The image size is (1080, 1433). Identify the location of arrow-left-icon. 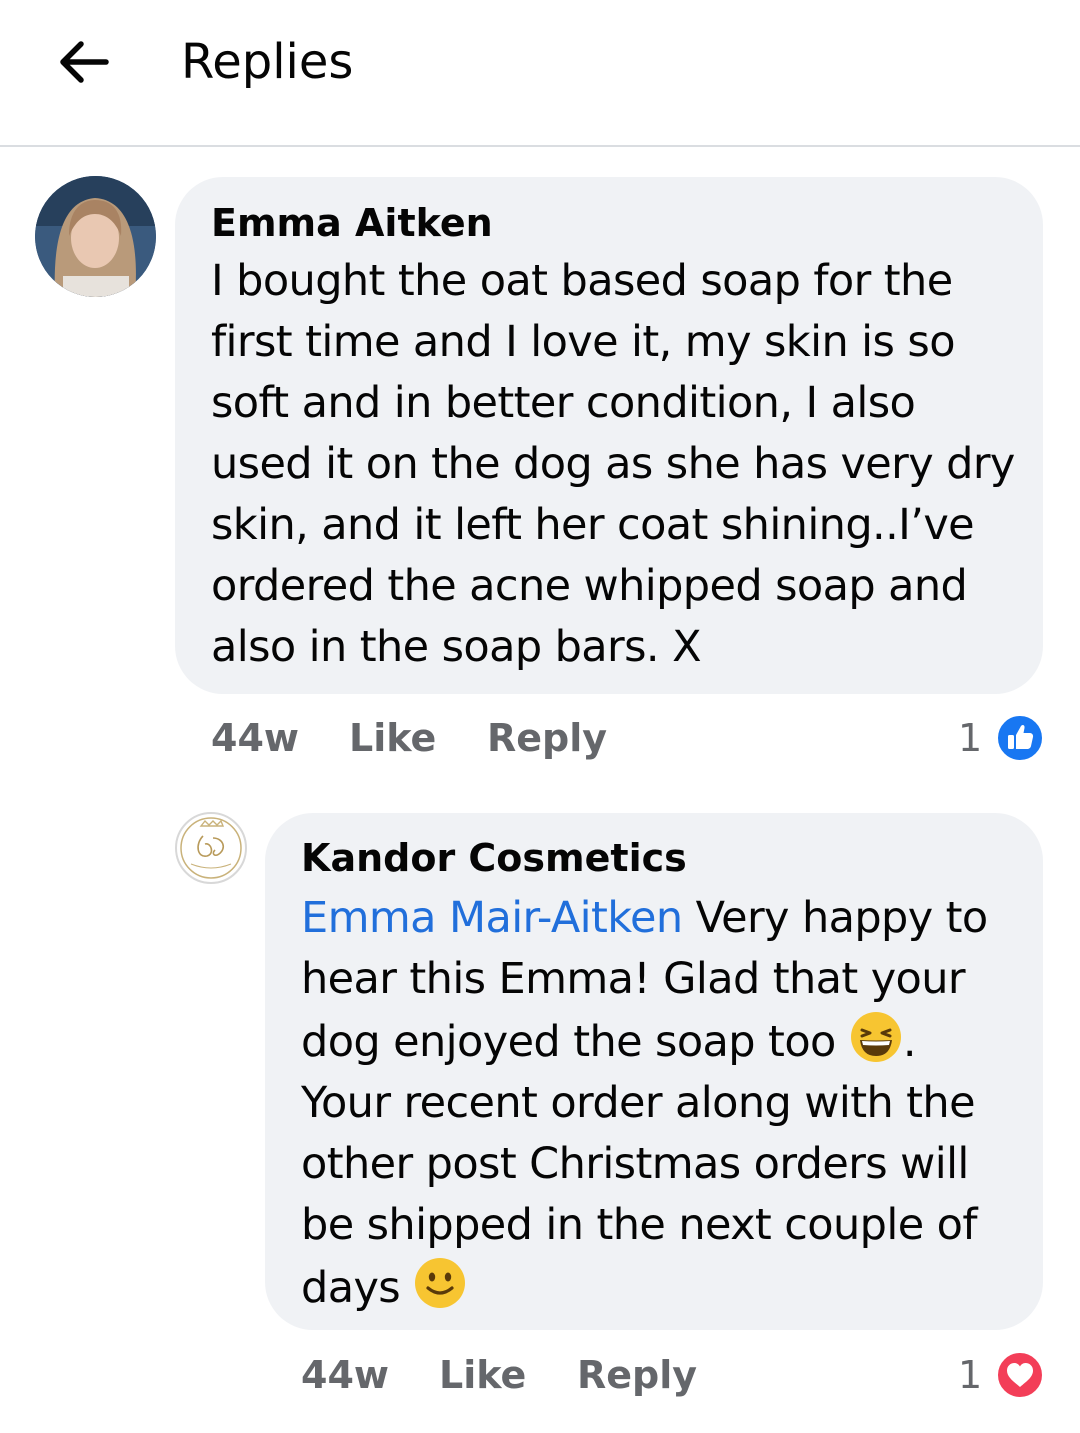
(84, 62).